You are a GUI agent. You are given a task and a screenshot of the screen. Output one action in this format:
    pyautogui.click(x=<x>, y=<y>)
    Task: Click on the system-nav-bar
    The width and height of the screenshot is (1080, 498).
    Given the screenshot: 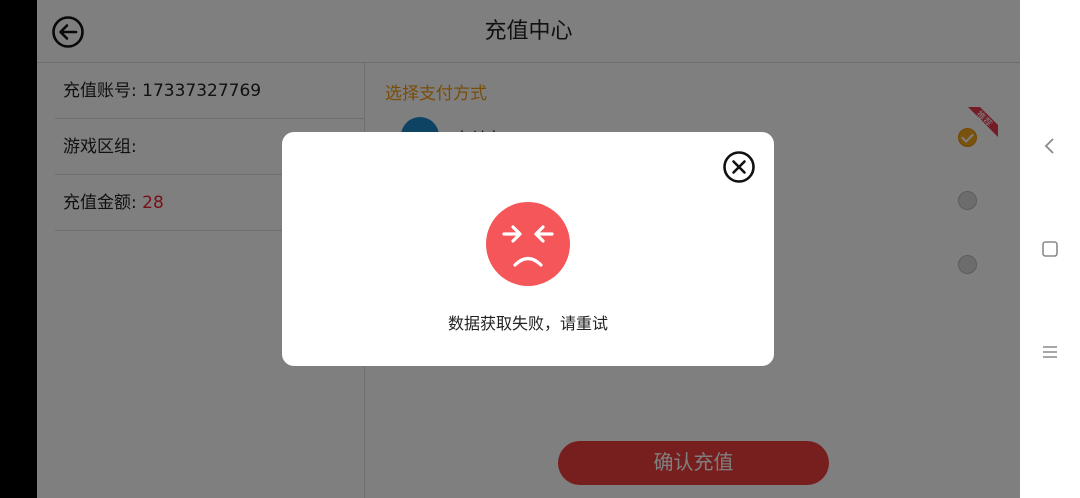 What is the action you would take?
    pyautogui.click(x=1050, y=249)
    